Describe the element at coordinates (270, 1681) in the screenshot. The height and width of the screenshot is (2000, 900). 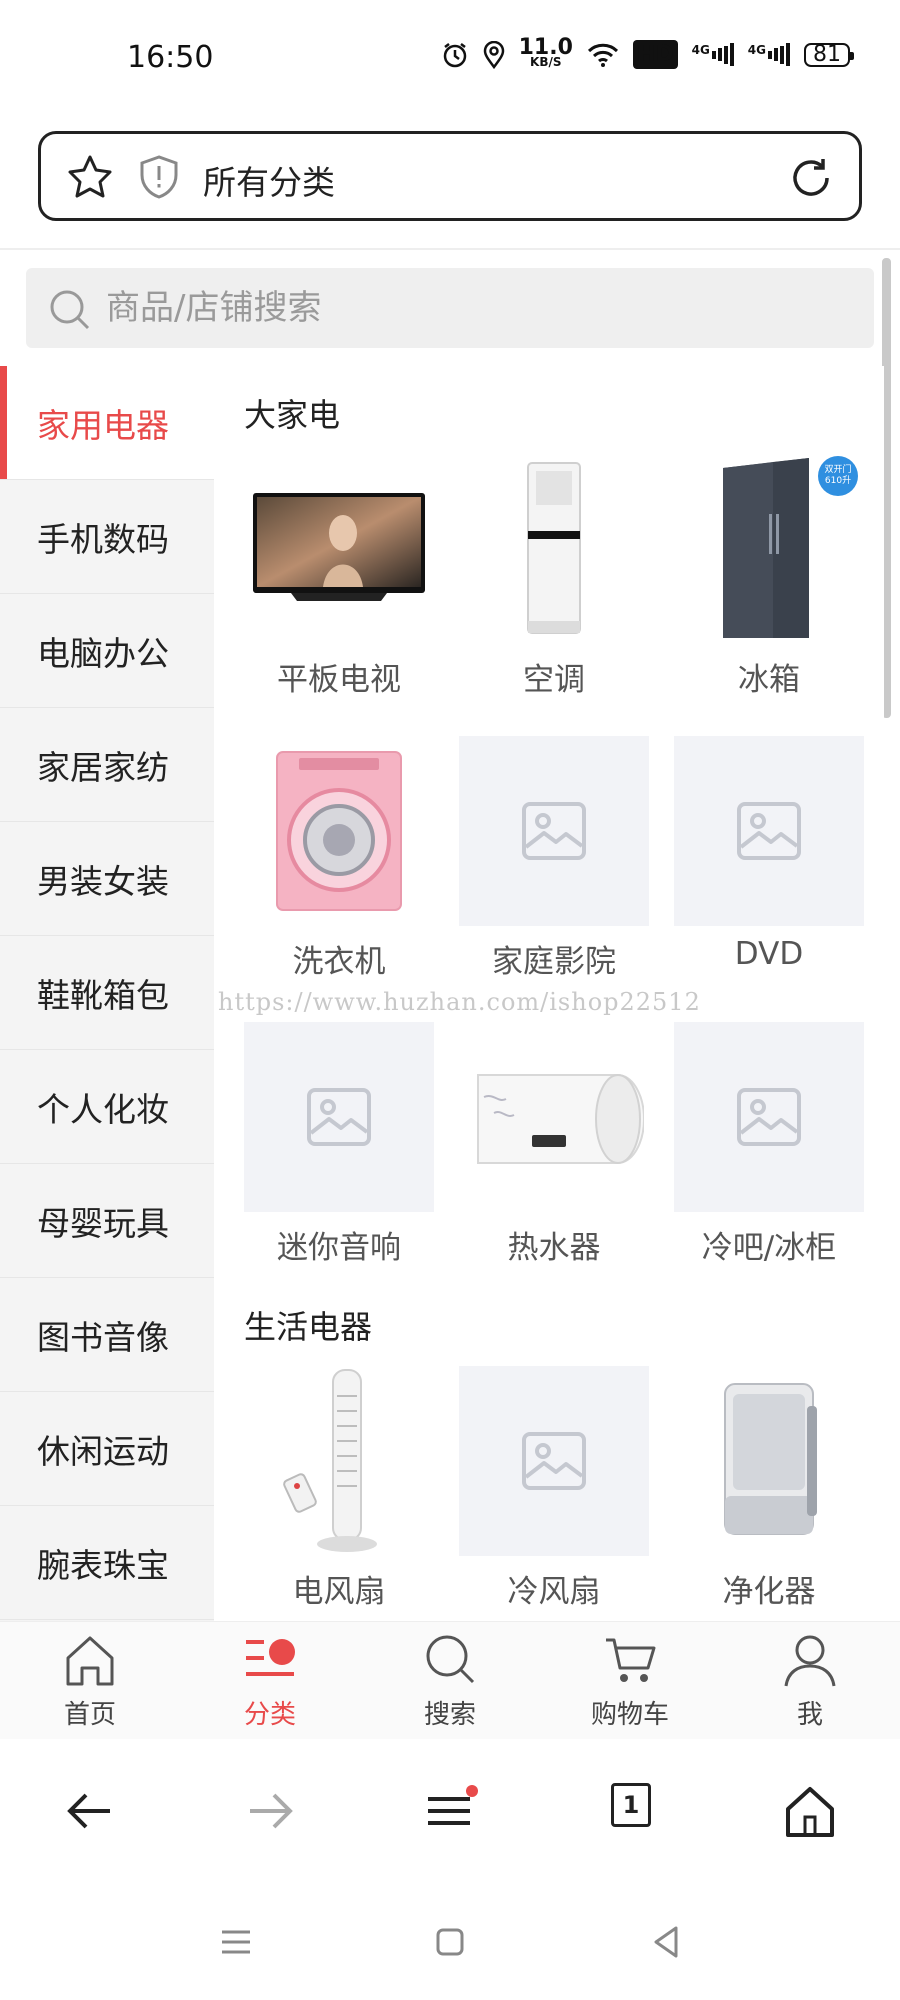
I see `tab-category: 分类` at that location.